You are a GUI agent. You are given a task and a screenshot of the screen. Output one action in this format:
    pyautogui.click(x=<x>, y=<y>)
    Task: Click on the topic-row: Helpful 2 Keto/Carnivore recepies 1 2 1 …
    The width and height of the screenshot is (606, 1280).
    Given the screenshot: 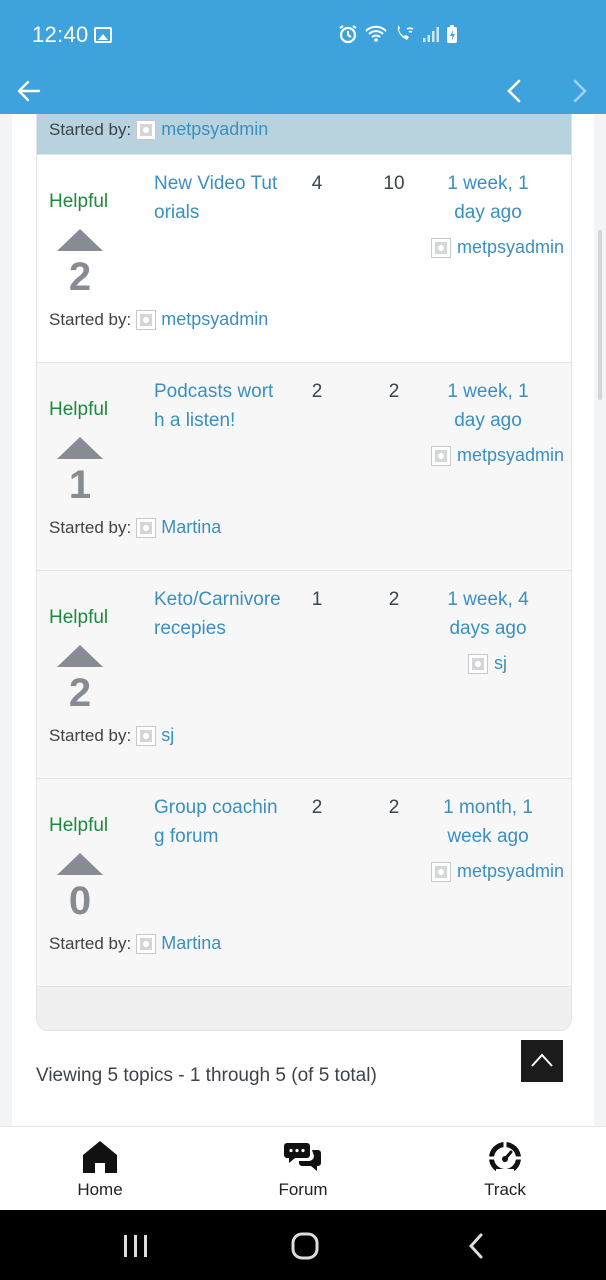 What is the action you would take?
    pyautogui.click(x=304, y=675)
    